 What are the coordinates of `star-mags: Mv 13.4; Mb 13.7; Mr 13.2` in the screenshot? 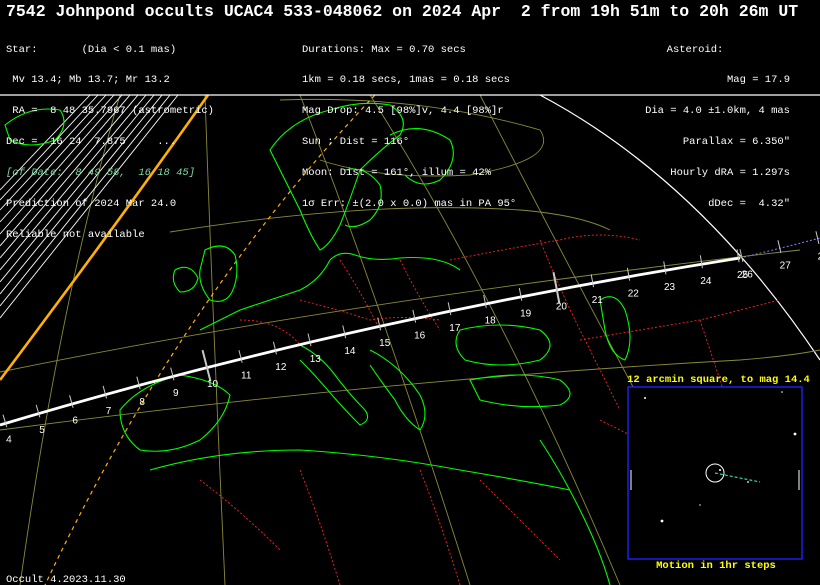 It's located at (88, 80).